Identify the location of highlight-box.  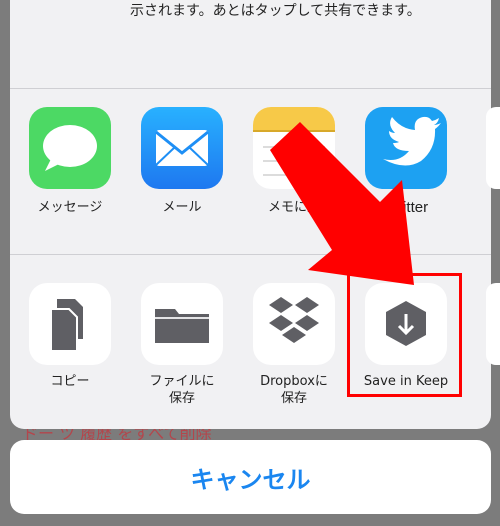
(404, 335).